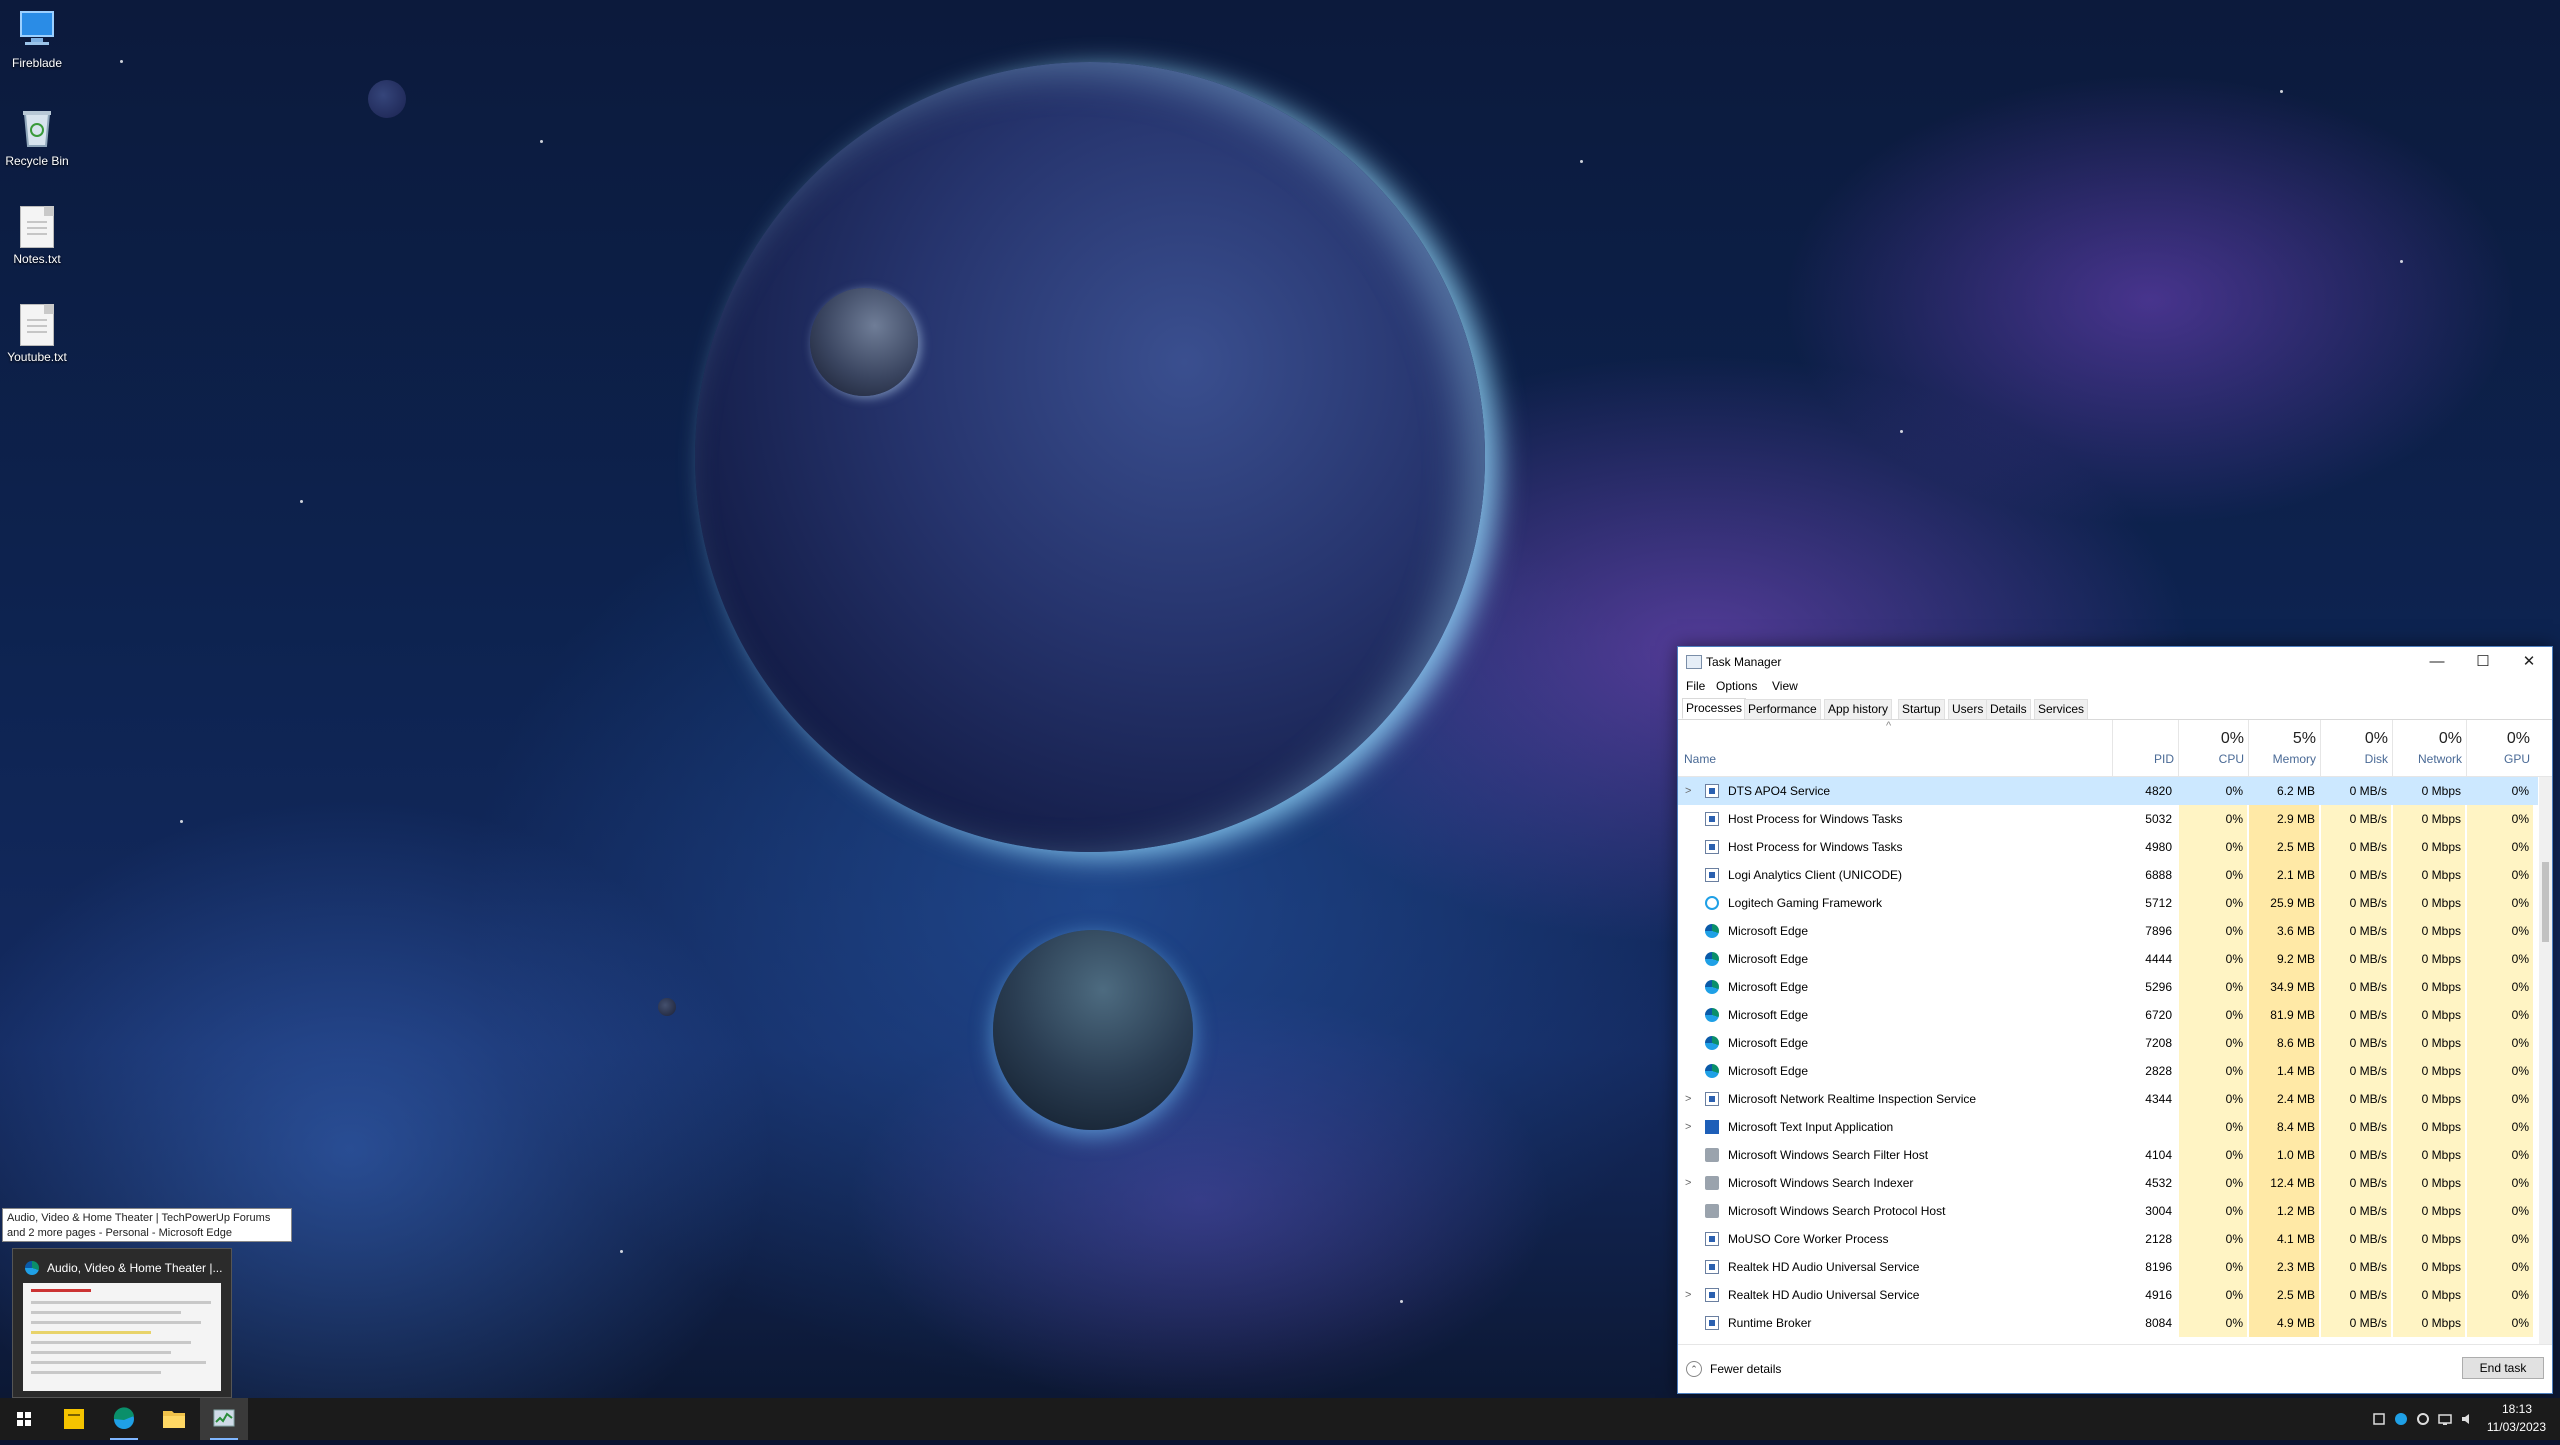  I want to click on tab-services: Services, so click(2061, 709).